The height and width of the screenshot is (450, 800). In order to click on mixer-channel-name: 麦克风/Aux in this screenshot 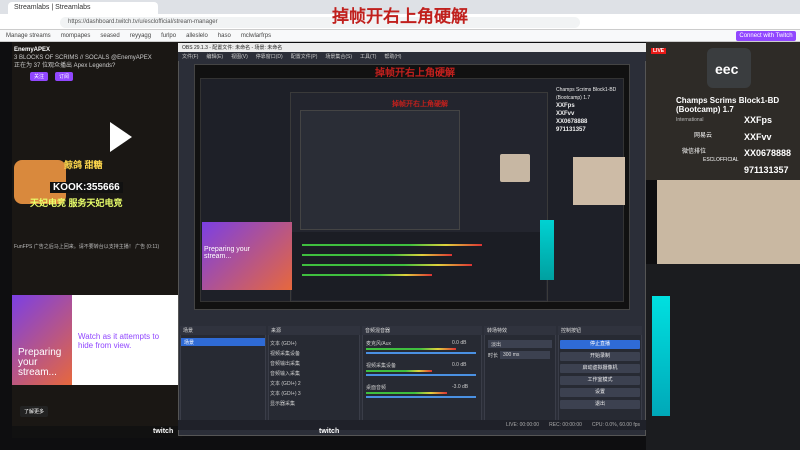, I will do `click(379, 344)`.